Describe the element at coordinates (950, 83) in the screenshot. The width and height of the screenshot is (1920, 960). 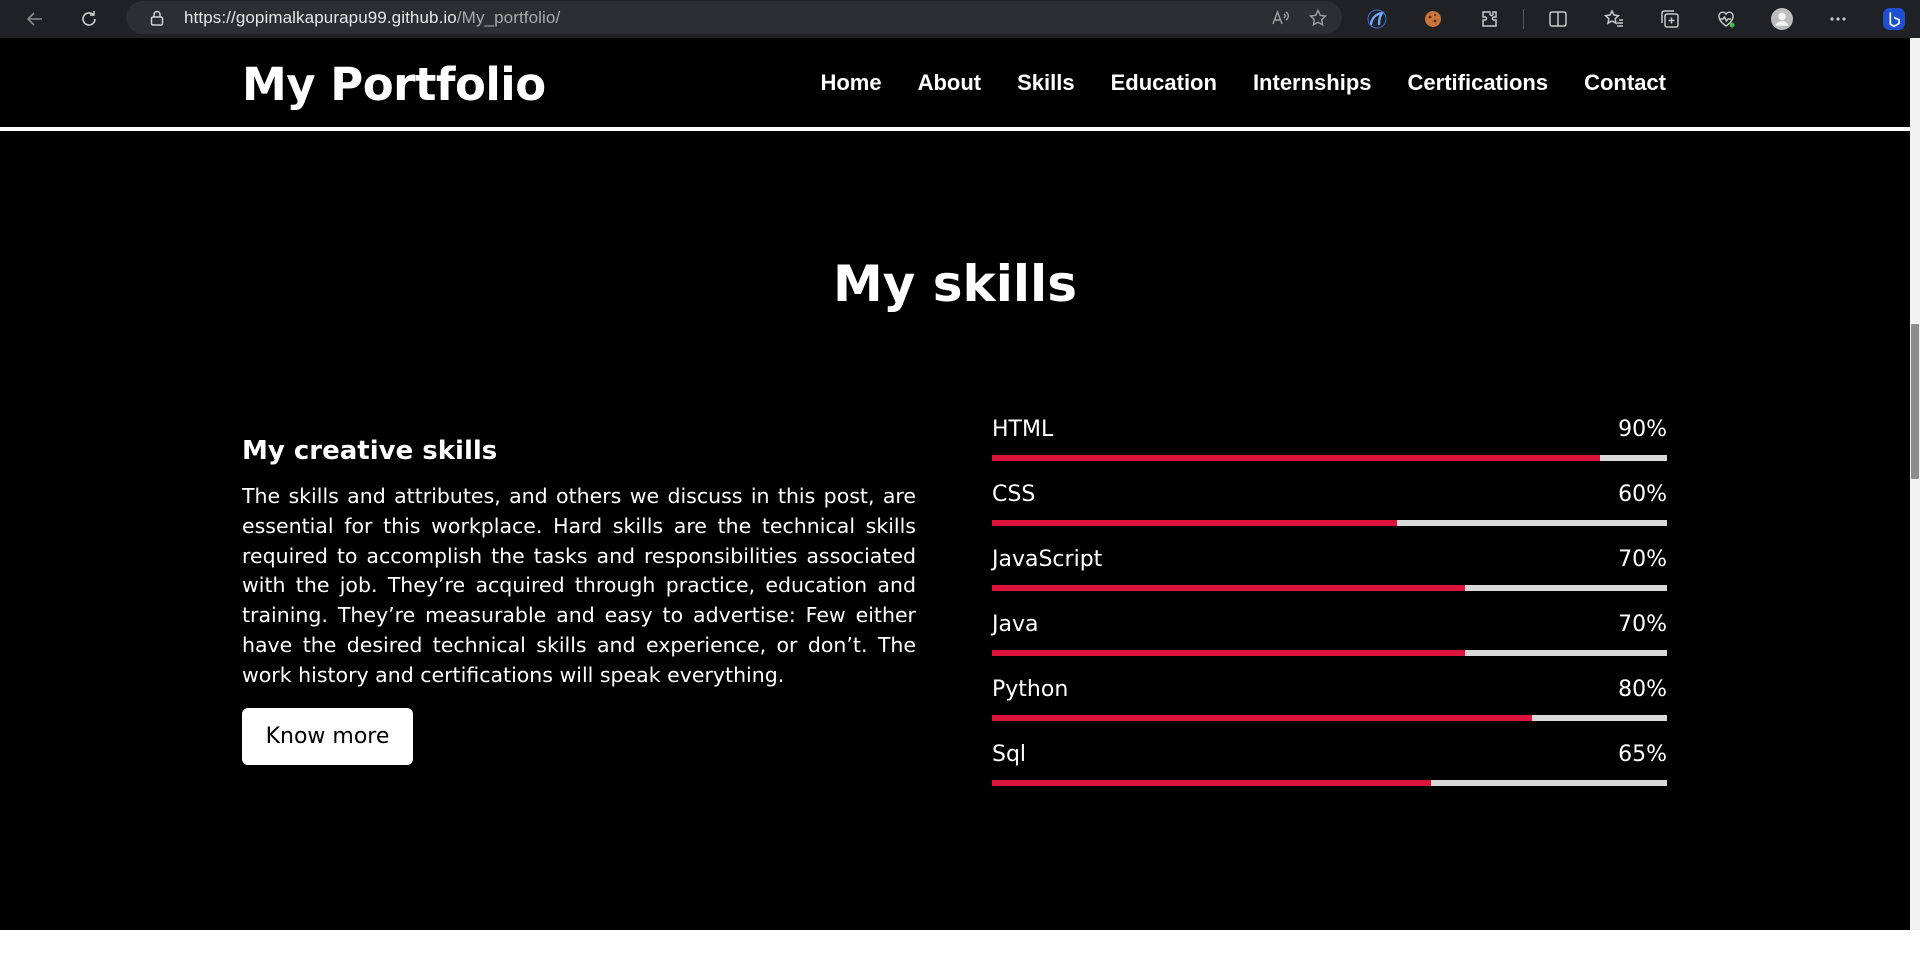
I see `nav-about: About` at that location.